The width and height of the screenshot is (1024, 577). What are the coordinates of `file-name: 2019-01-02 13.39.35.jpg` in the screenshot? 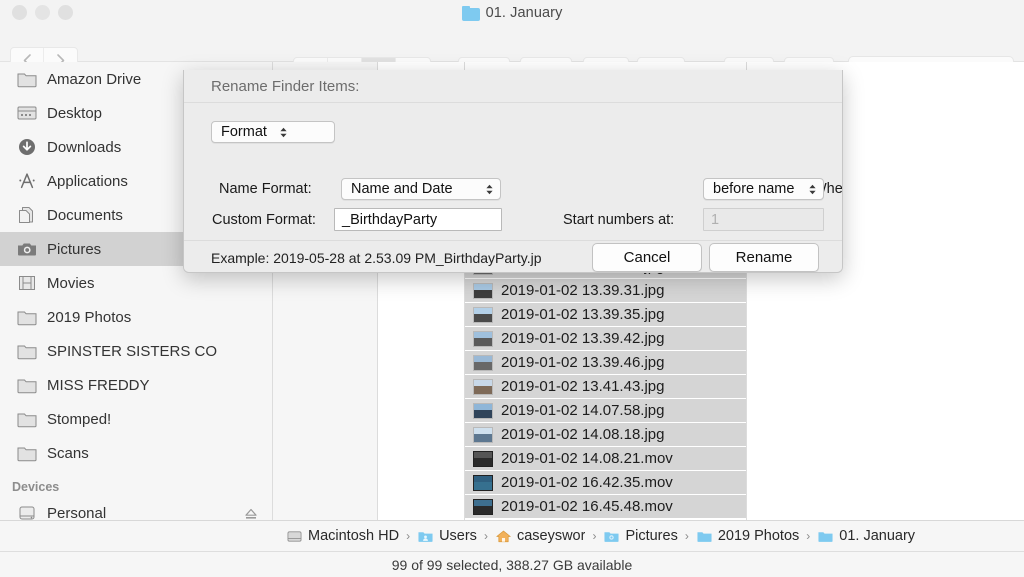 It's located at (583, 314).